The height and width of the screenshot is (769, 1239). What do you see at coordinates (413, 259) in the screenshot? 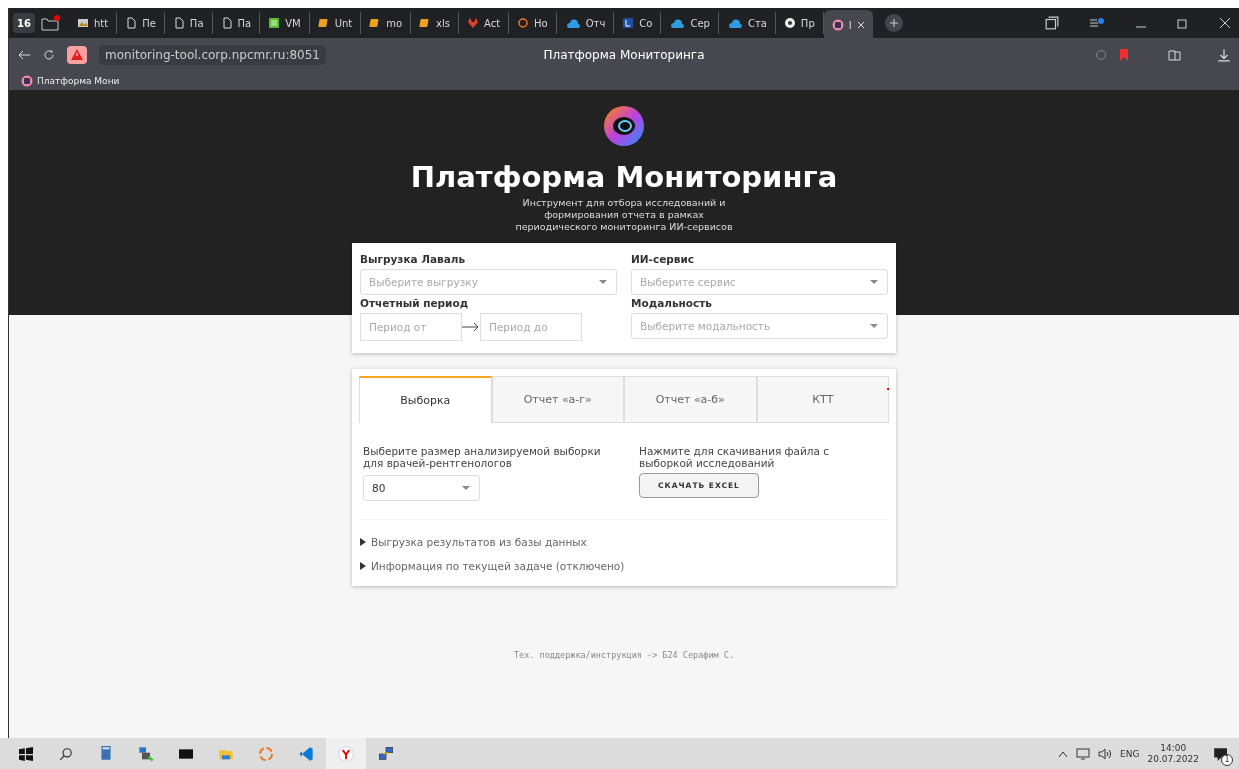
I see `field-label: Выгрузка Лаваль` at bounding box center [413, 259].